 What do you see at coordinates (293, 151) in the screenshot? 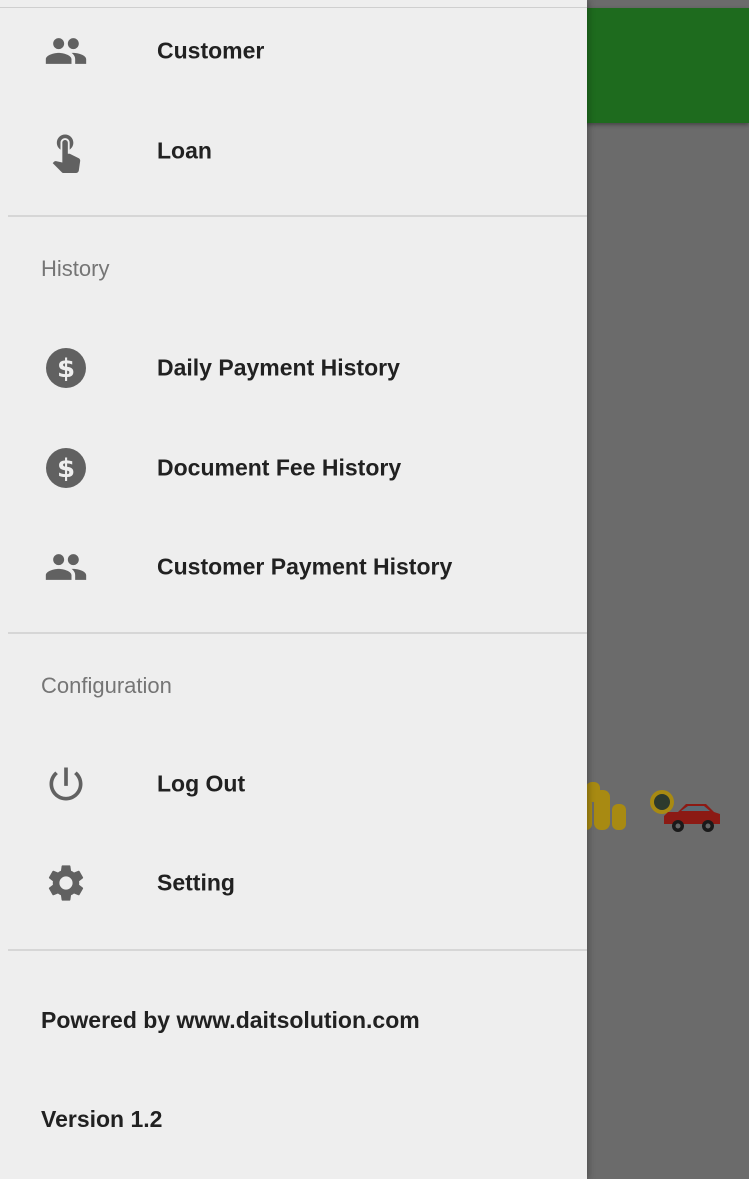
I see `drawer-item-loan: Loan` at bounding box center [293, 151].